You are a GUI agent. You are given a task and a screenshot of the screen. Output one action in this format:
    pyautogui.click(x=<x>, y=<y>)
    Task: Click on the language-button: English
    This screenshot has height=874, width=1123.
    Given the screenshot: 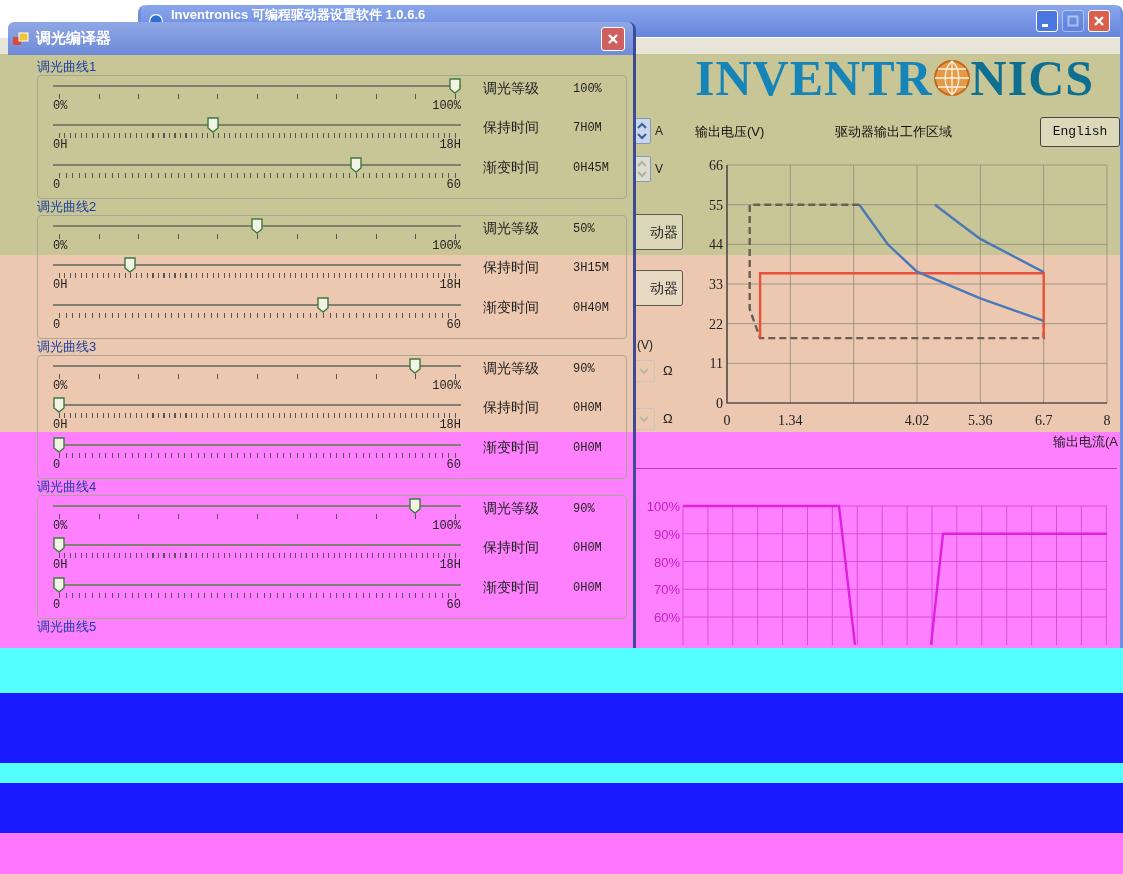 What is the action you would take?
    pyautogui.click(x=1080, y=132)
    